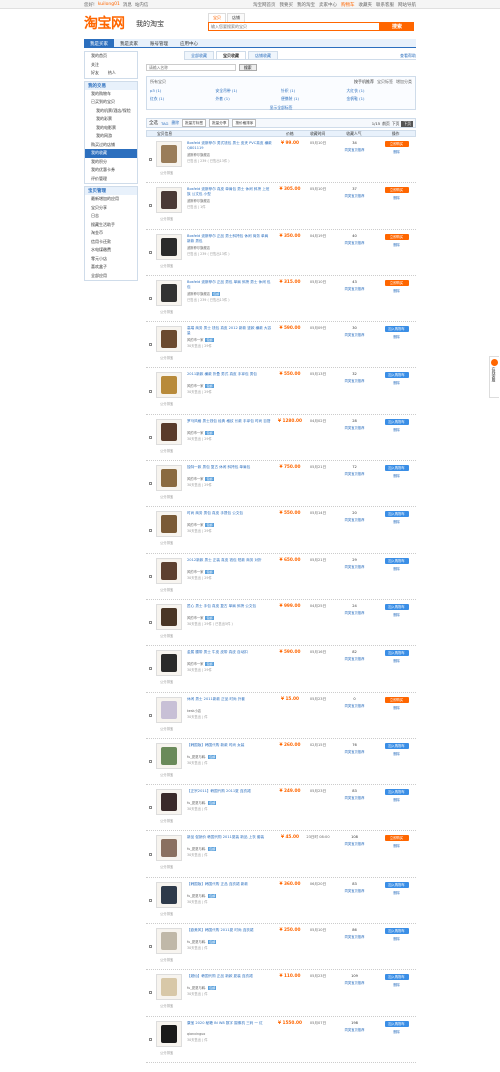  I want to click on product-title: 时尚 商务 男包 真皮 手提包 公文包, so click(229, 516).